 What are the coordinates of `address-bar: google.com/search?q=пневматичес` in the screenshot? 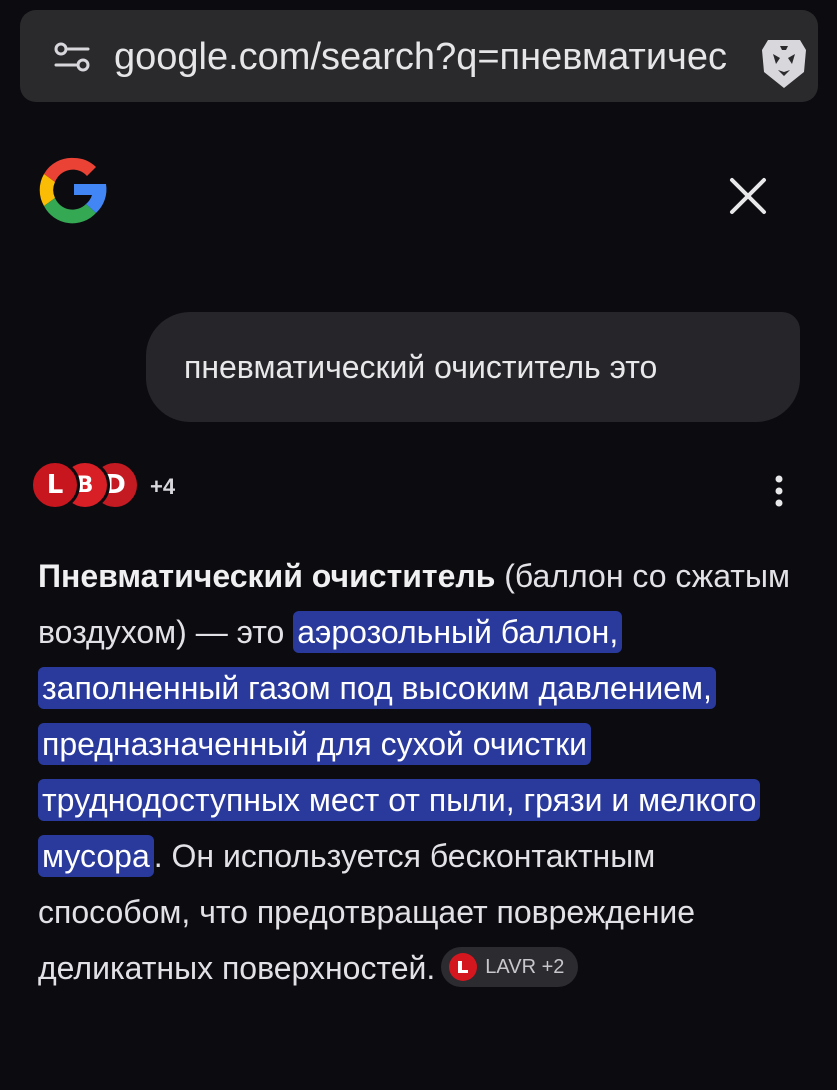 It's located at (419, 56).